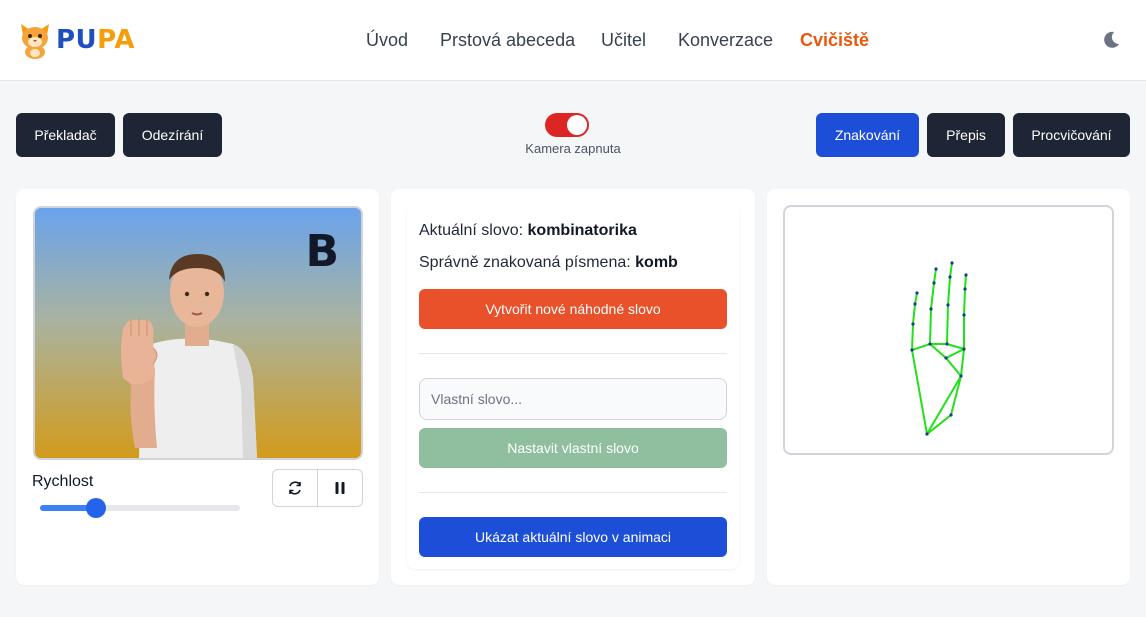 The height and width of the screenshot is (617, 1146). Describe the element at coordinates (548, 262) in the screenshot. I see `signed-letters-line: Správně znakovaná písmena: komb` at that location.